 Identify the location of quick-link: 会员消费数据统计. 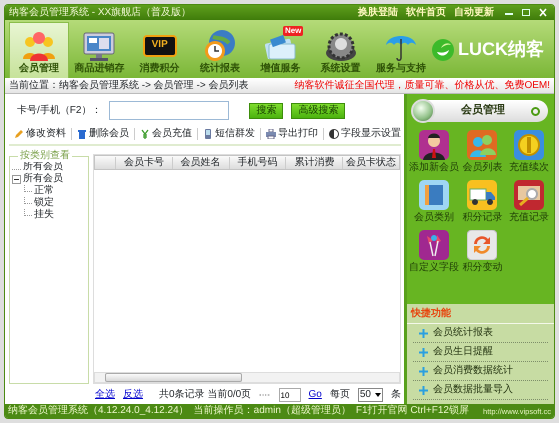
(480, 371).